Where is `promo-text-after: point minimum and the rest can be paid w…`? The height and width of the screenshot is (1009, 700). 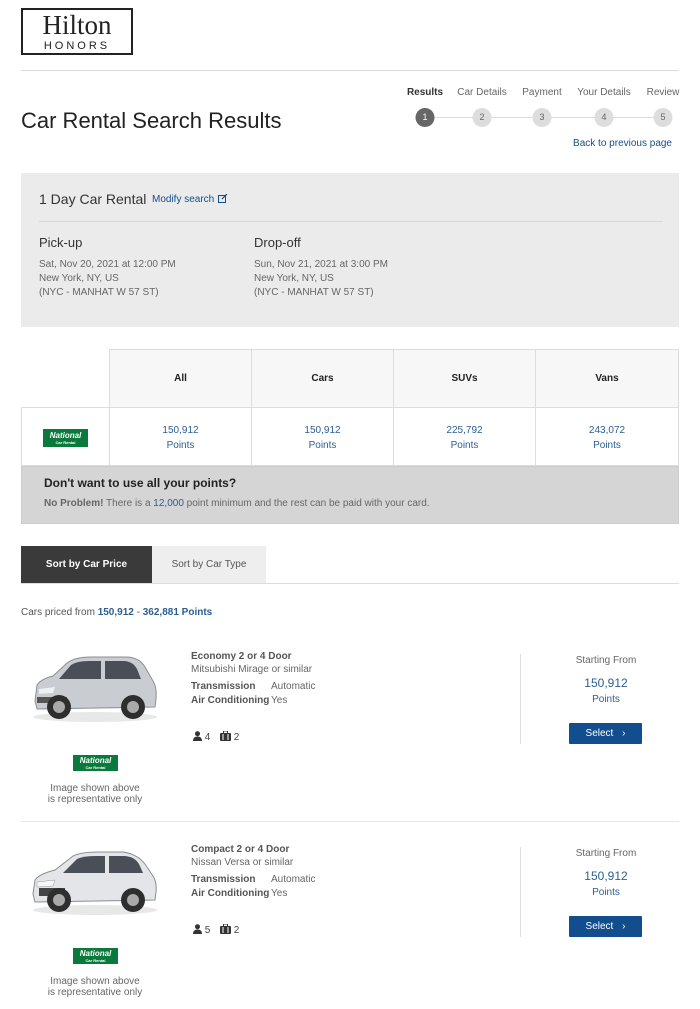
promo-text-after: point minimum and the rest can be paid w… is located at coordinates (306, 503).